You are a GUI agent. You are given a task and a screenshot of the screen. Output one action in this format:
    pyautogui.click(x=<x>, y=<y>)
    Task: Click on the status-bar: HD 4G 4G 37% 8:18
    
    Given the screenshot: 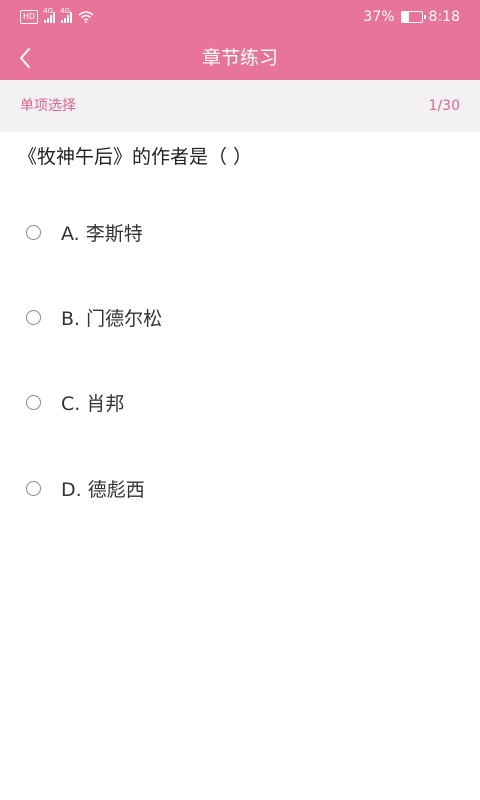 What is the action you would take?
    pyautogui.click(x=240, y=18)
    